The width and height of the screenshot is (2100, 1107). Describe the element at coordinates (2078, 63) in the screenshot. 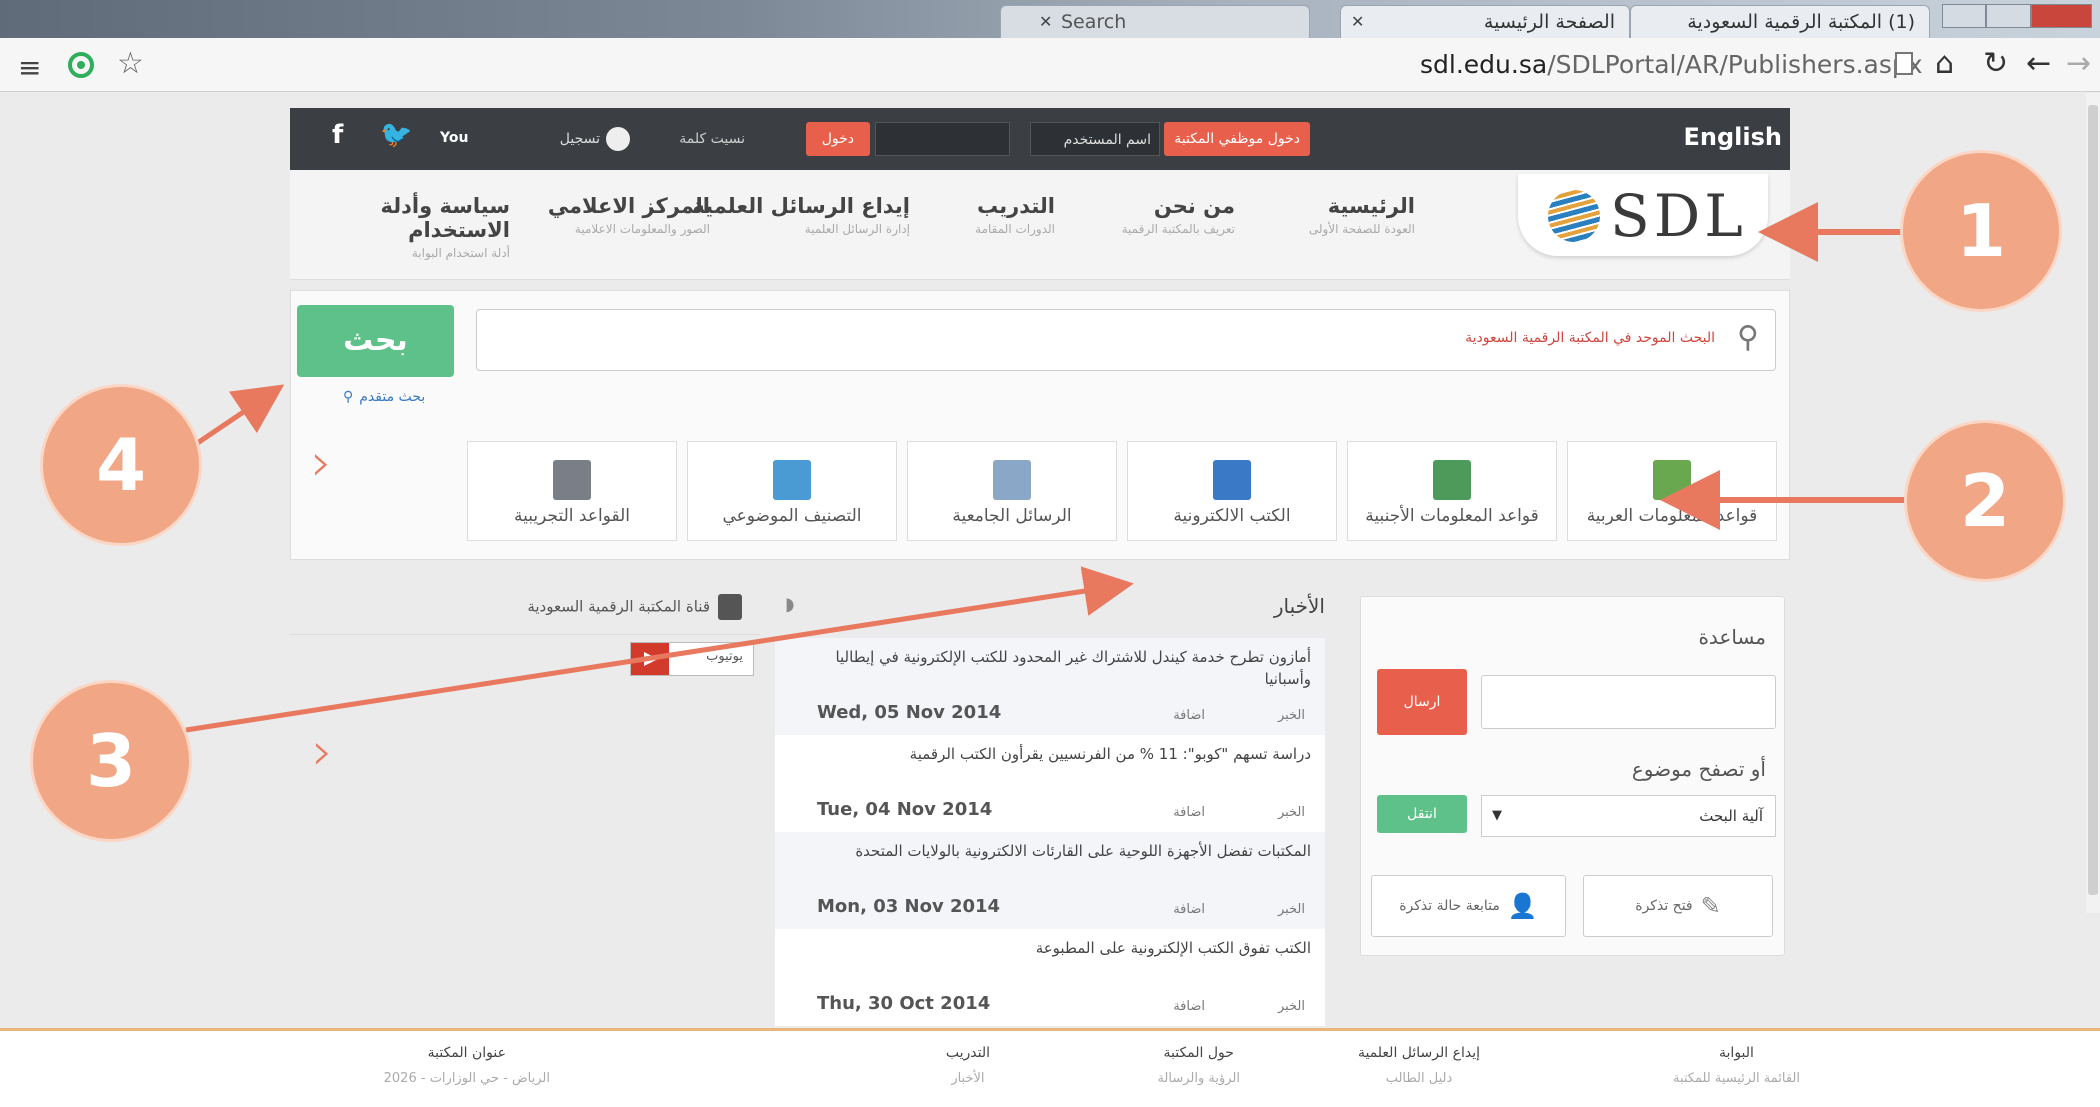

I see `forward-icon: →` at that location.